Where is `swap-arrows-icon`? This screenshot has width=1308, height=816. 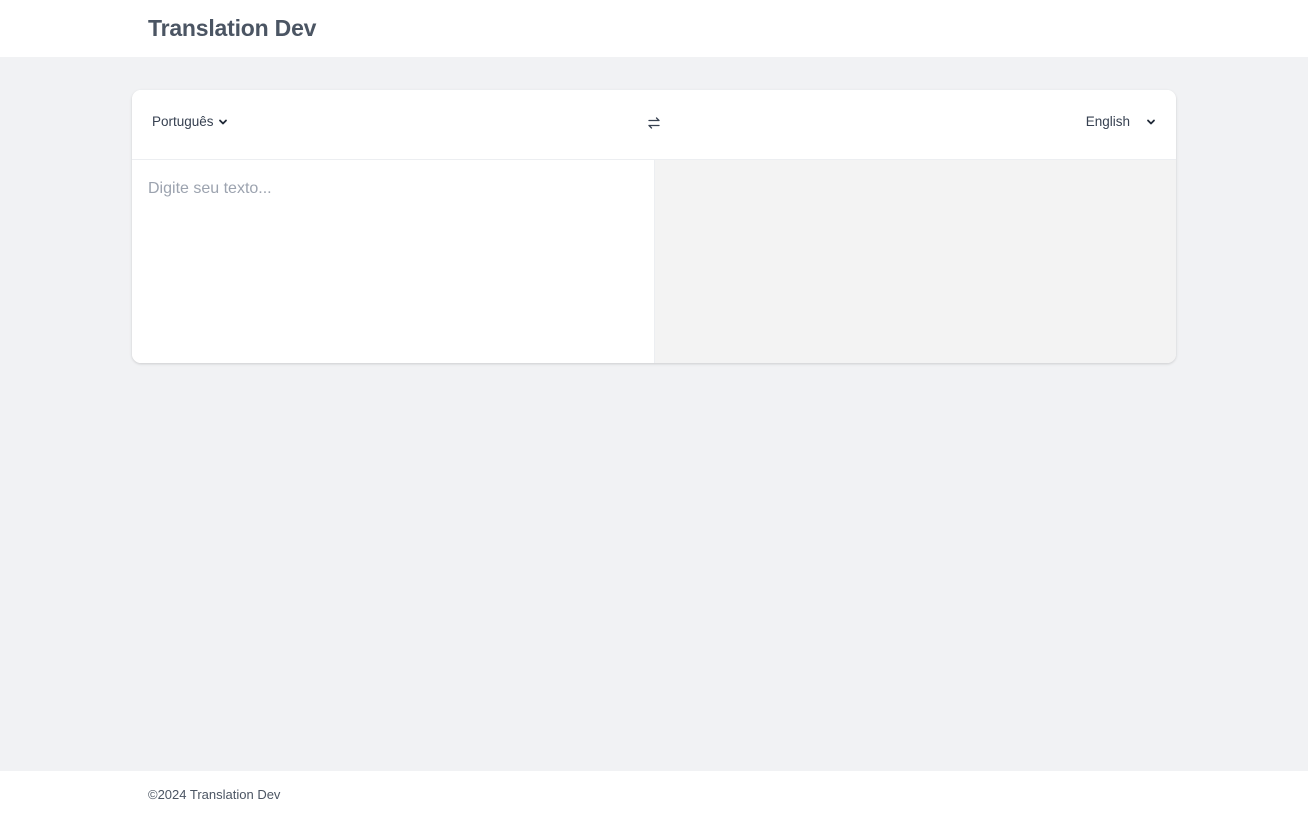 swap-arrows-icon is located at coordinates (654, 125).